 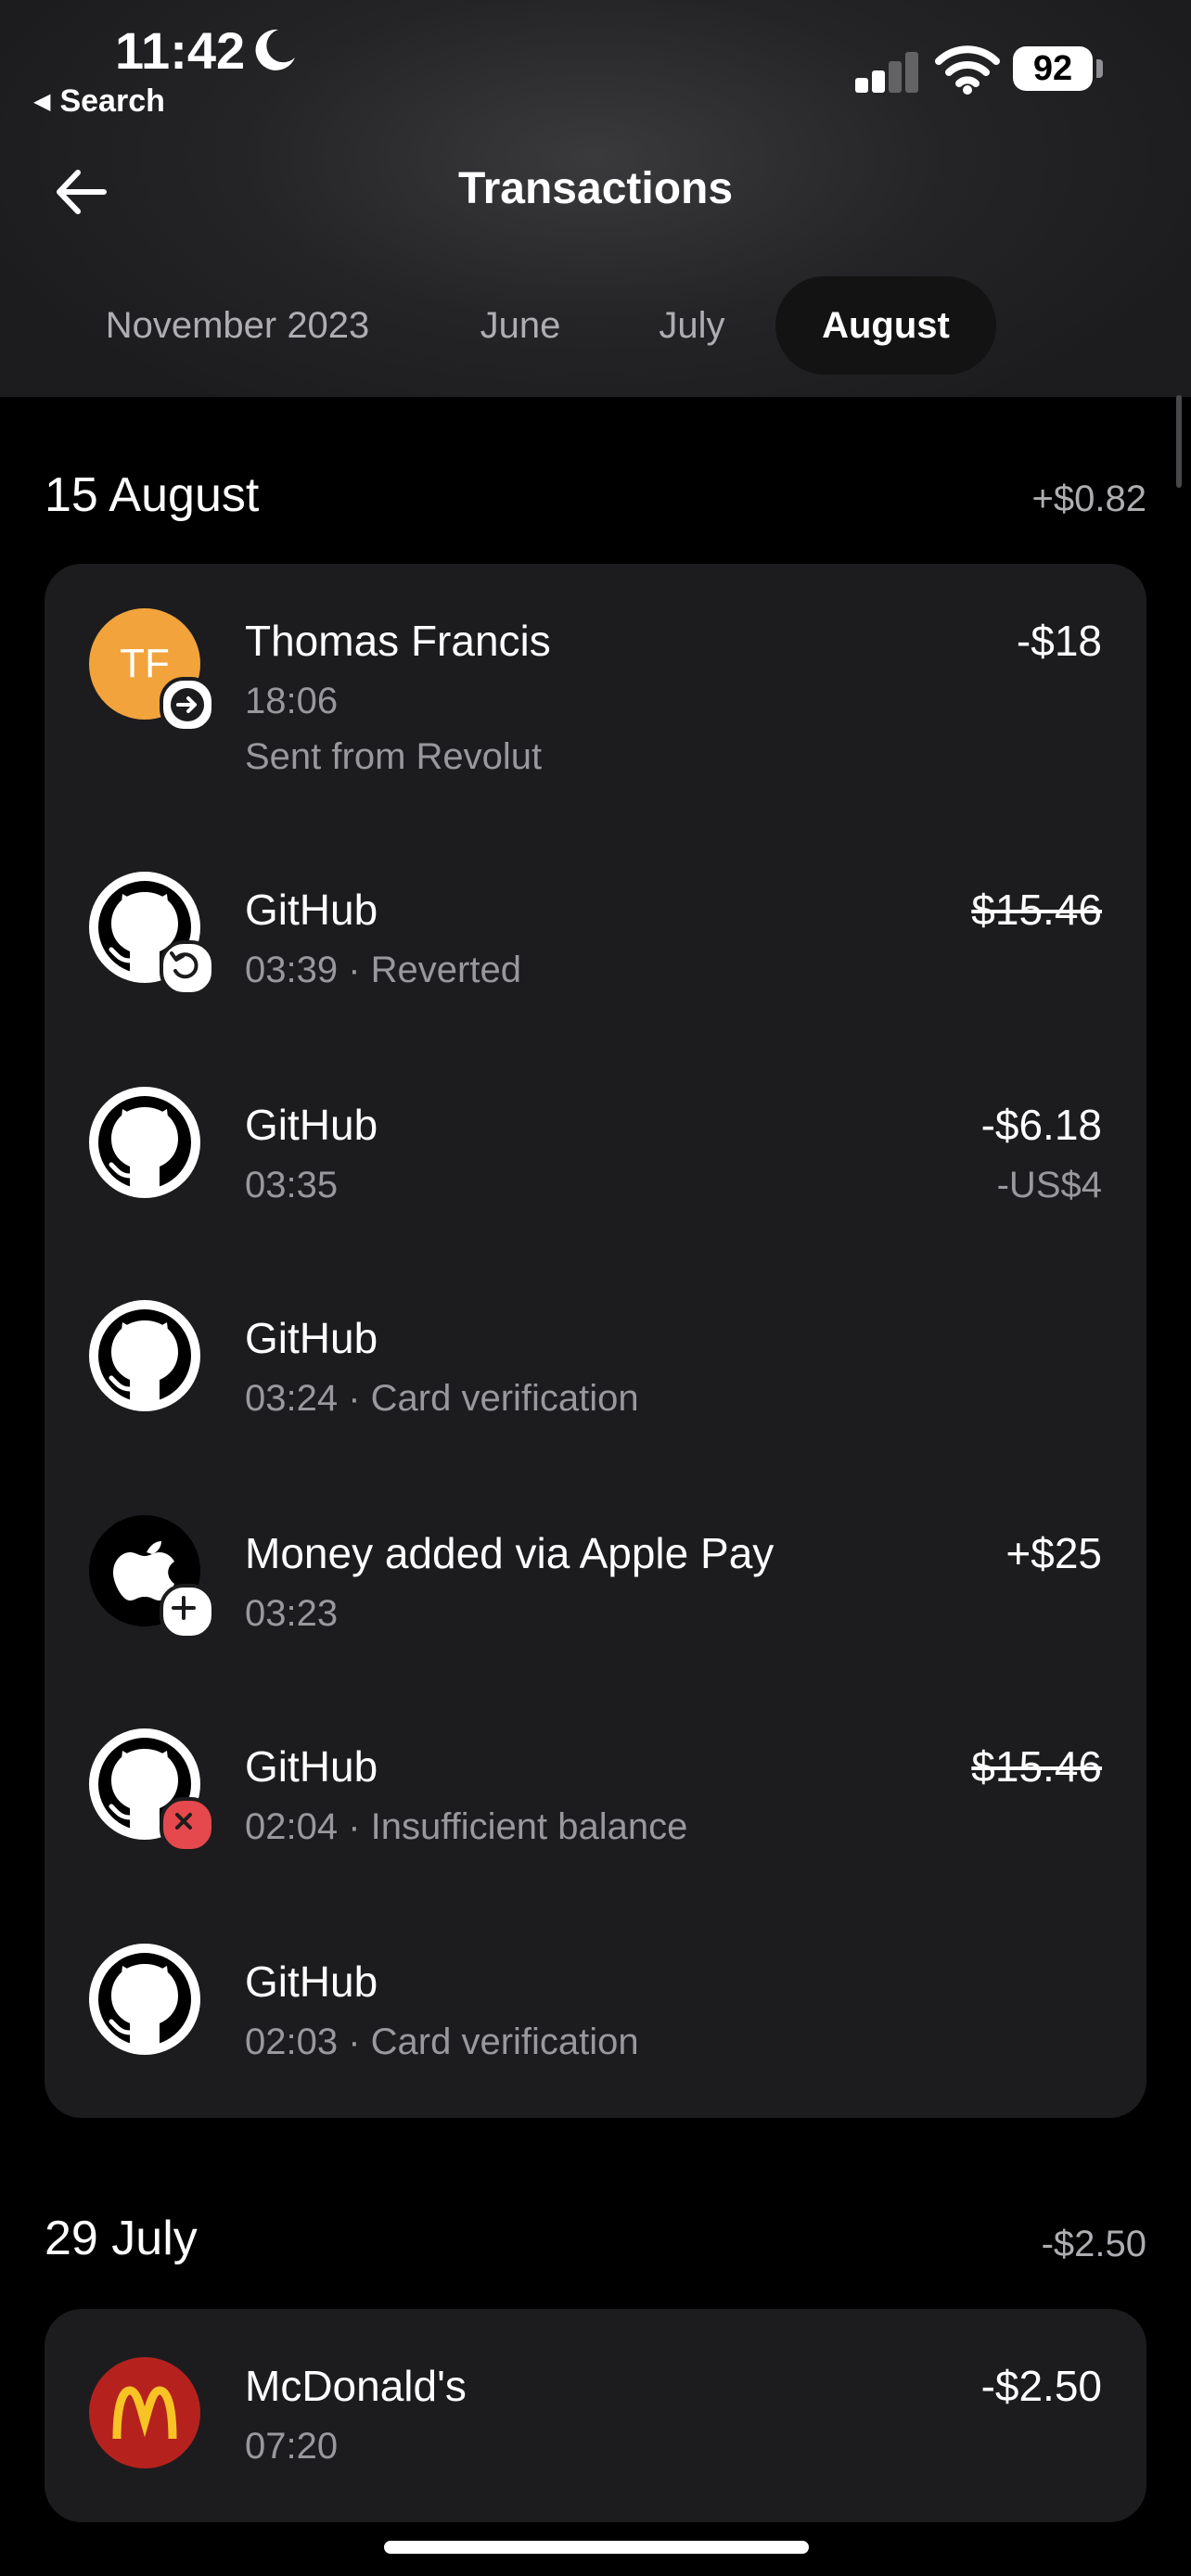 What do you see at coordinates (1093, 2244) in the screenshot?
I see `section-total: -$2.50` at bounding box center [1093, 2244].